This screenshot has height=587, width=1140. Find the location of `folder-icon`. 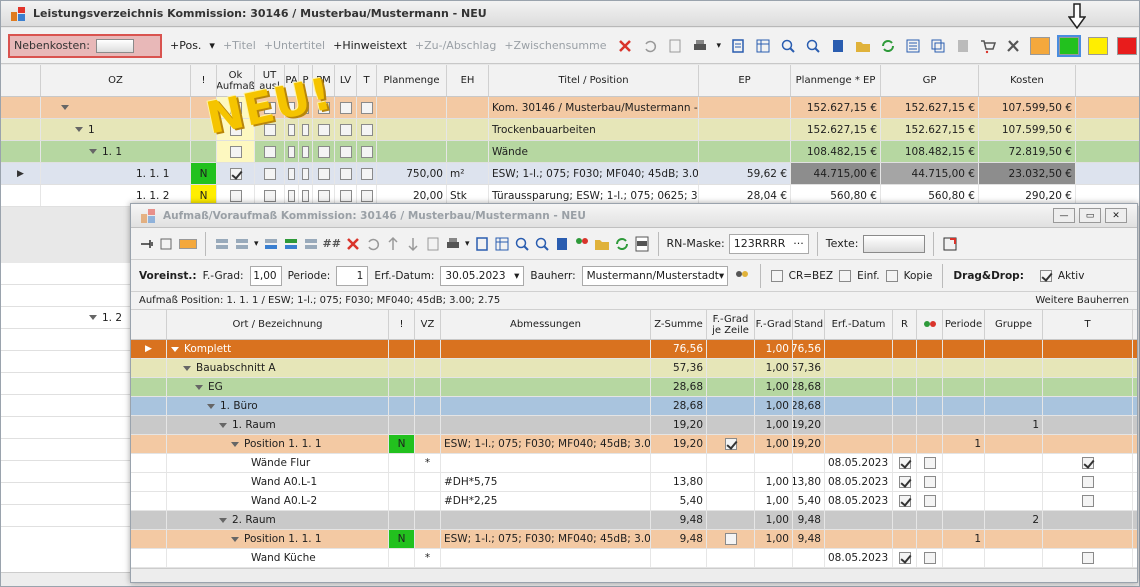

folder-icon is located at coordinates (602, 244).